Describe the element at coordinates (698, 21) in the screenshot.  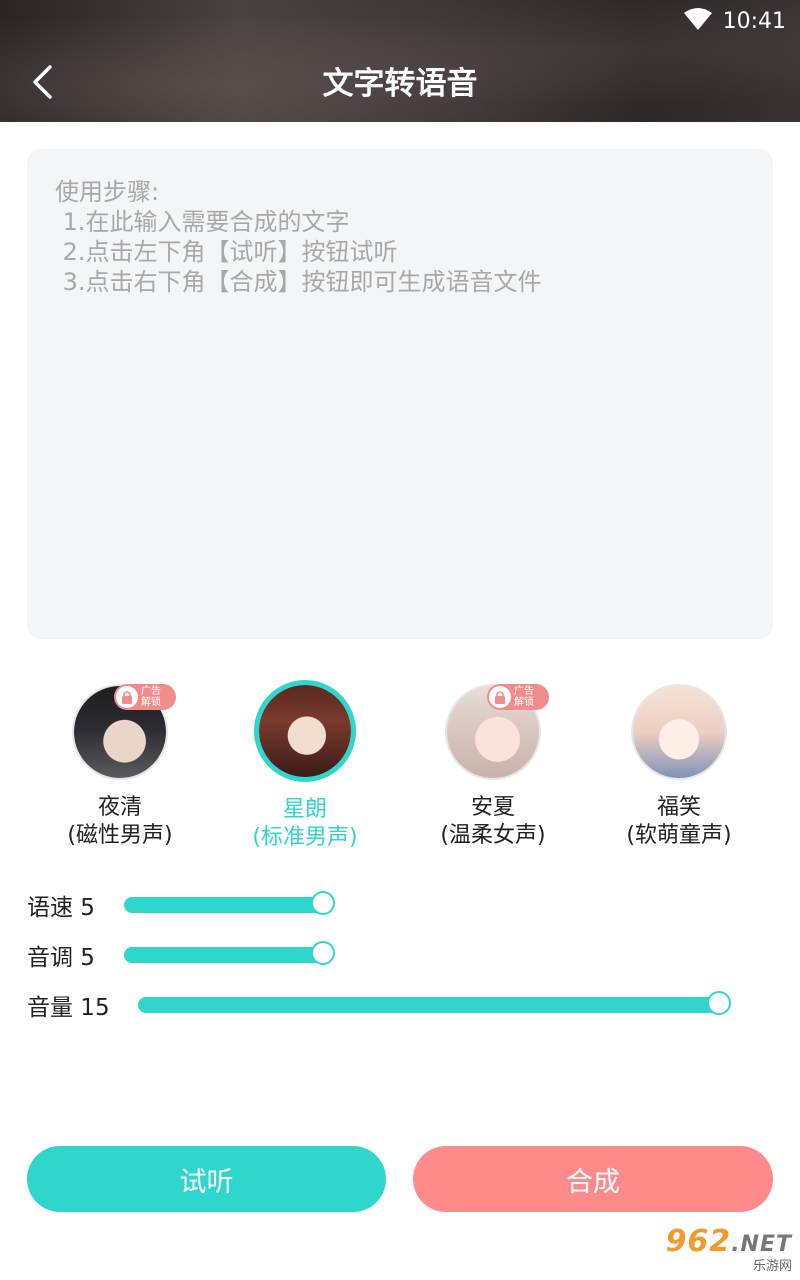
I see `wifi-icon` at that location.